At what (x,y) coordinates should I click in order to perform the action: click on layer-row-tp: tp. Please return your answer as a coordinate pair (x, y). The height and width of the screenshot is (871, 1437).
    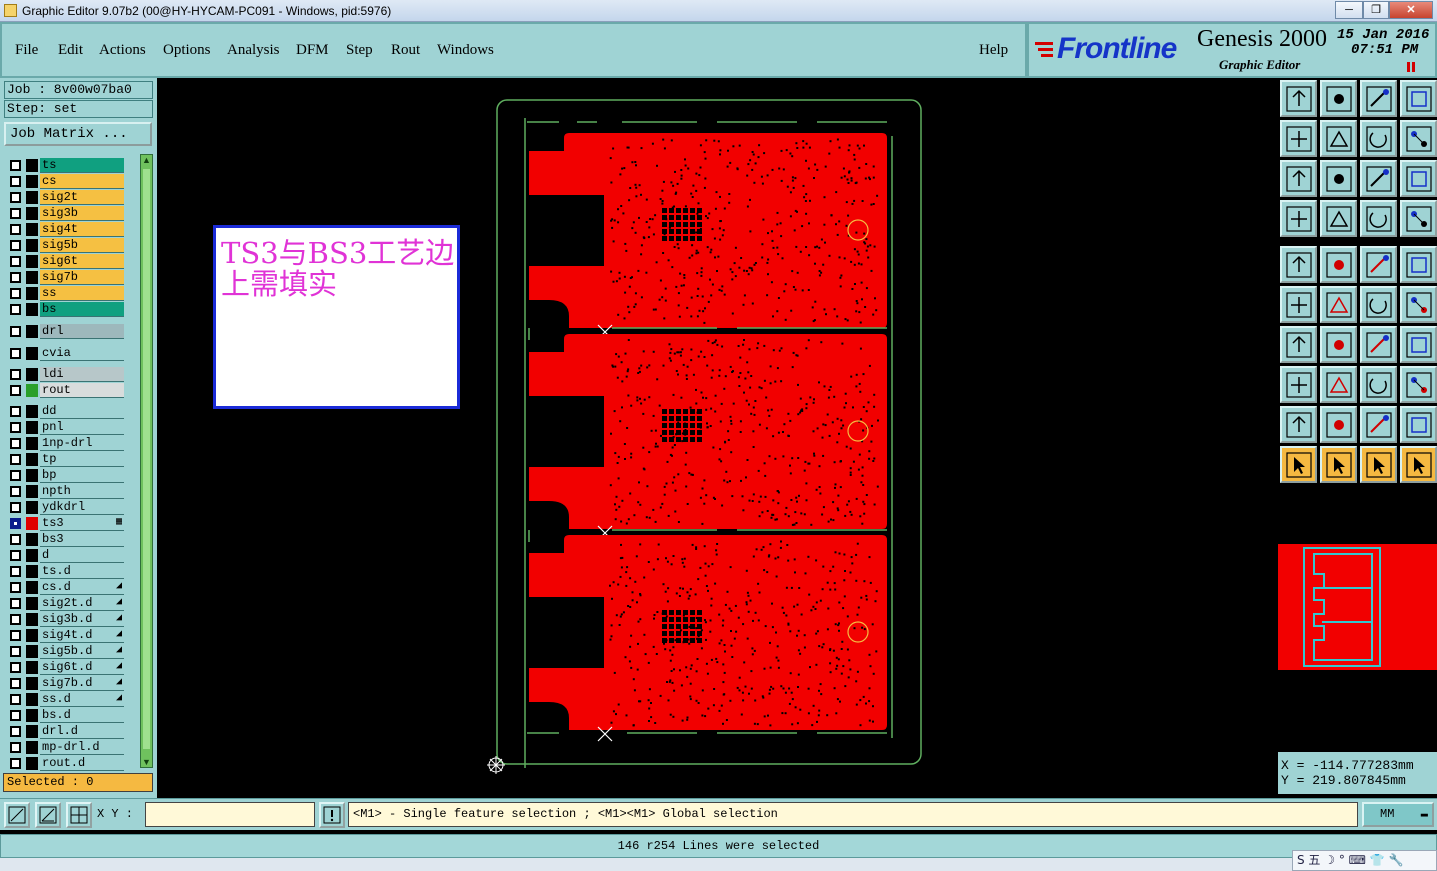
    Looking at the image, I should click on (64, 459).